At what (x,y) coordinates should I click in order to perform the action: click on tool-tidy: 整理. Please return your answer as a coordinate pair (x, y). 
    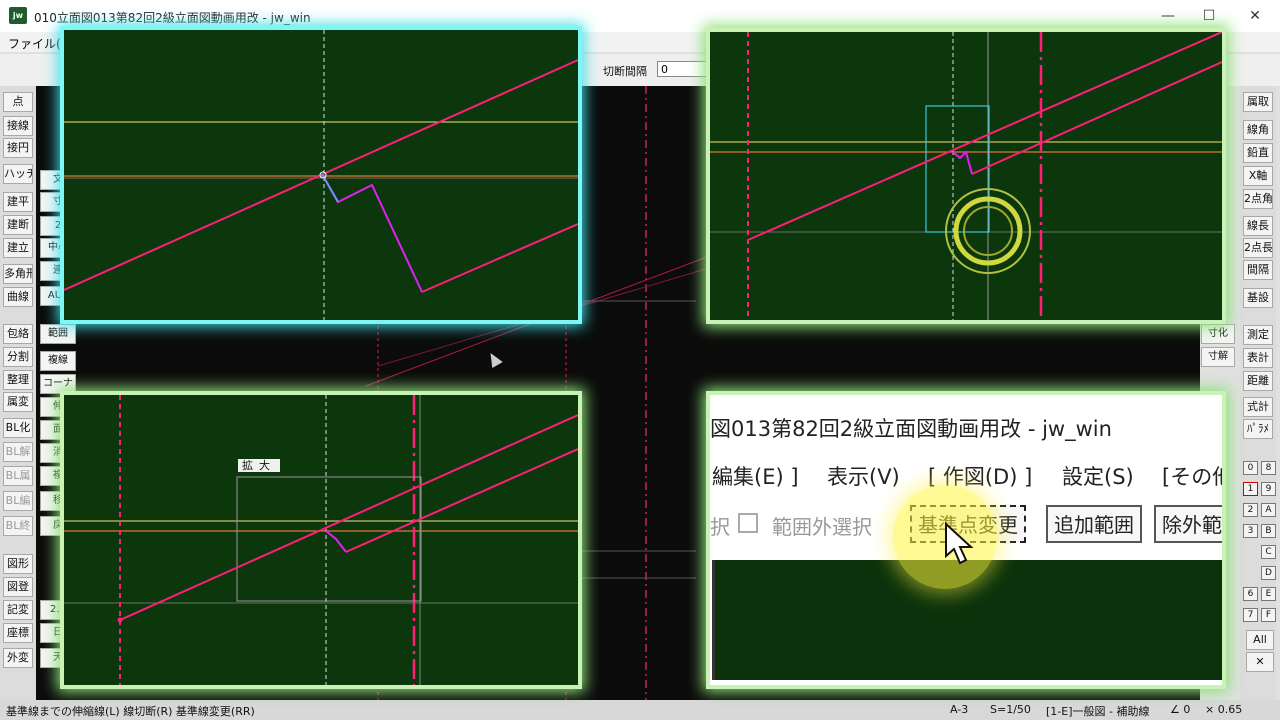
    Looking at the image, I should click on (18, 380).